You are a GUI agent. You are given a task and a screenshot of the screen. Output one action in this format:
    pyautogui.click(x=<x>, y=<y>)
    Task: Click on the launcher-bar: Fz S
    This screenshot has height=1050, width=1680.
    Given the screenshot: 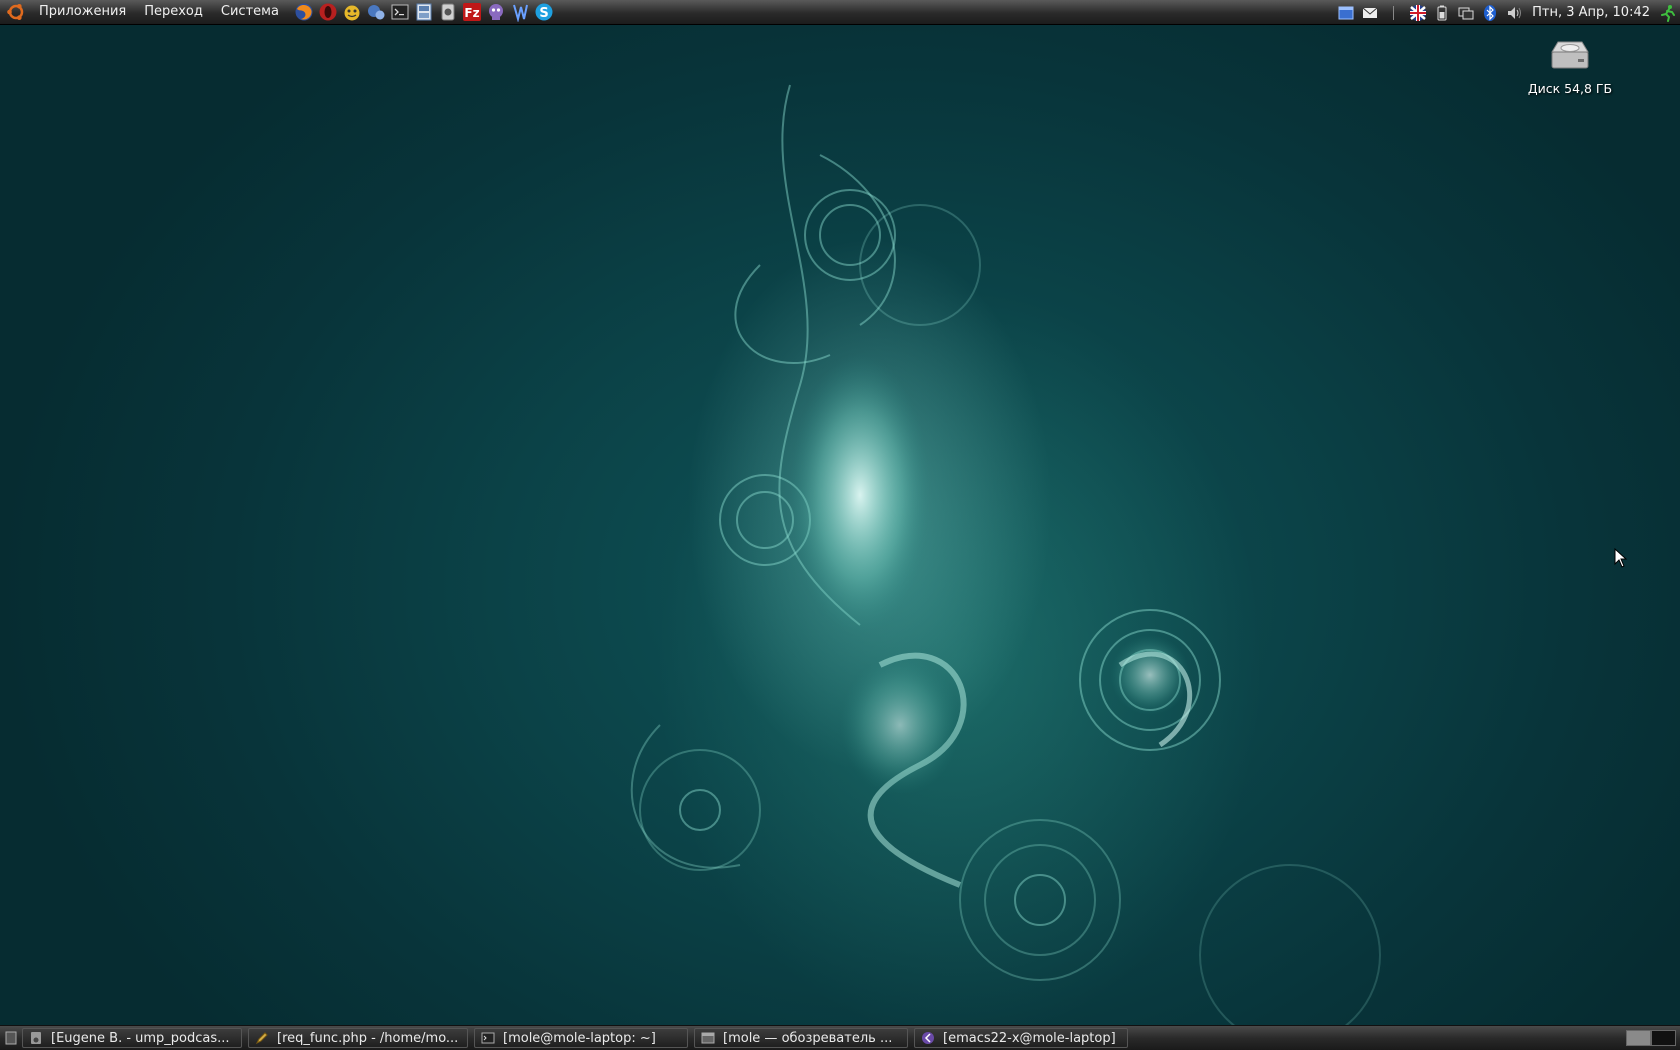 What is the action you would take?
    pyautogui.click(x=424, y=12)
    